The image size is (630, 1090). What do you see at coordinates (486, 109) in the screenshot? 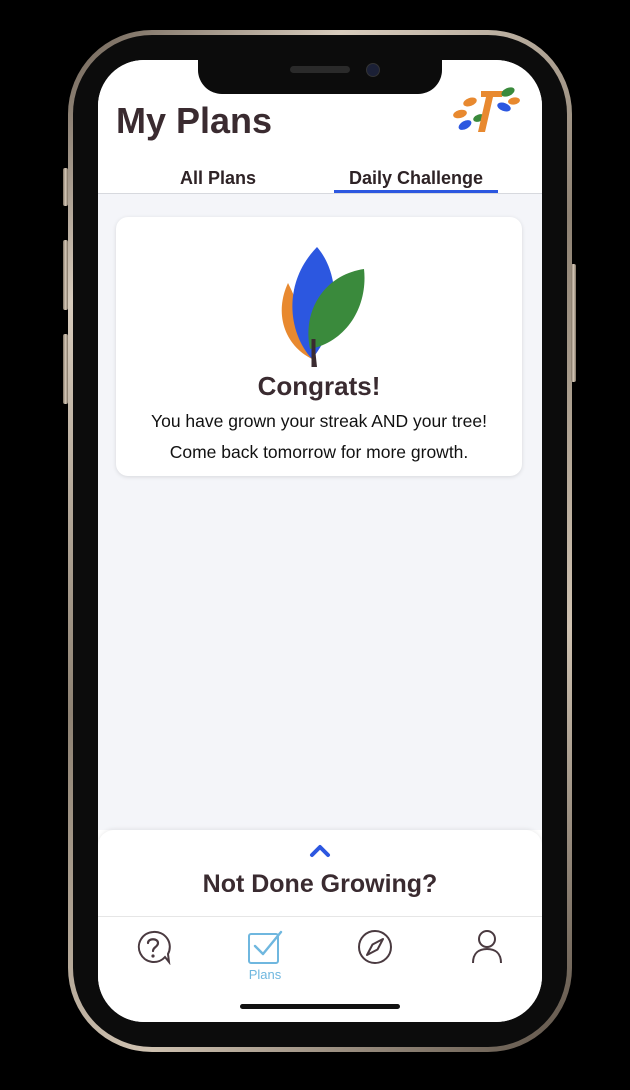
I see `app-logo-icon` at bounding box center [486, 109].